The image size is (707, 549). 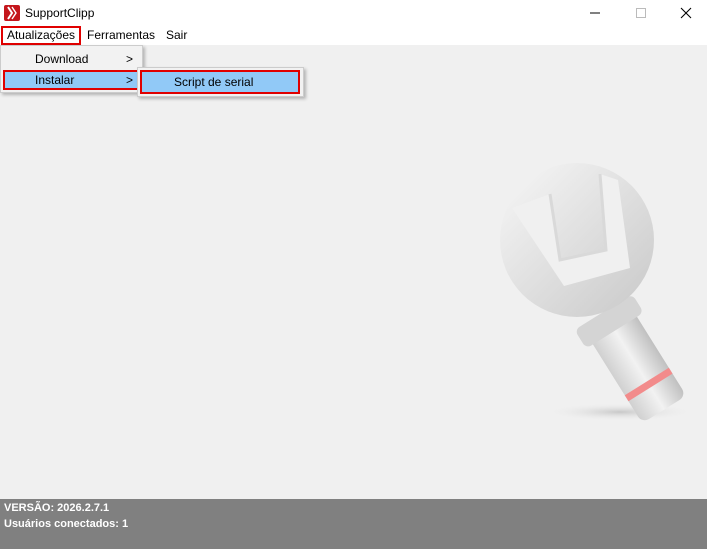 I want to click on menu-item-download: Download >, so click(x=71, y=59).